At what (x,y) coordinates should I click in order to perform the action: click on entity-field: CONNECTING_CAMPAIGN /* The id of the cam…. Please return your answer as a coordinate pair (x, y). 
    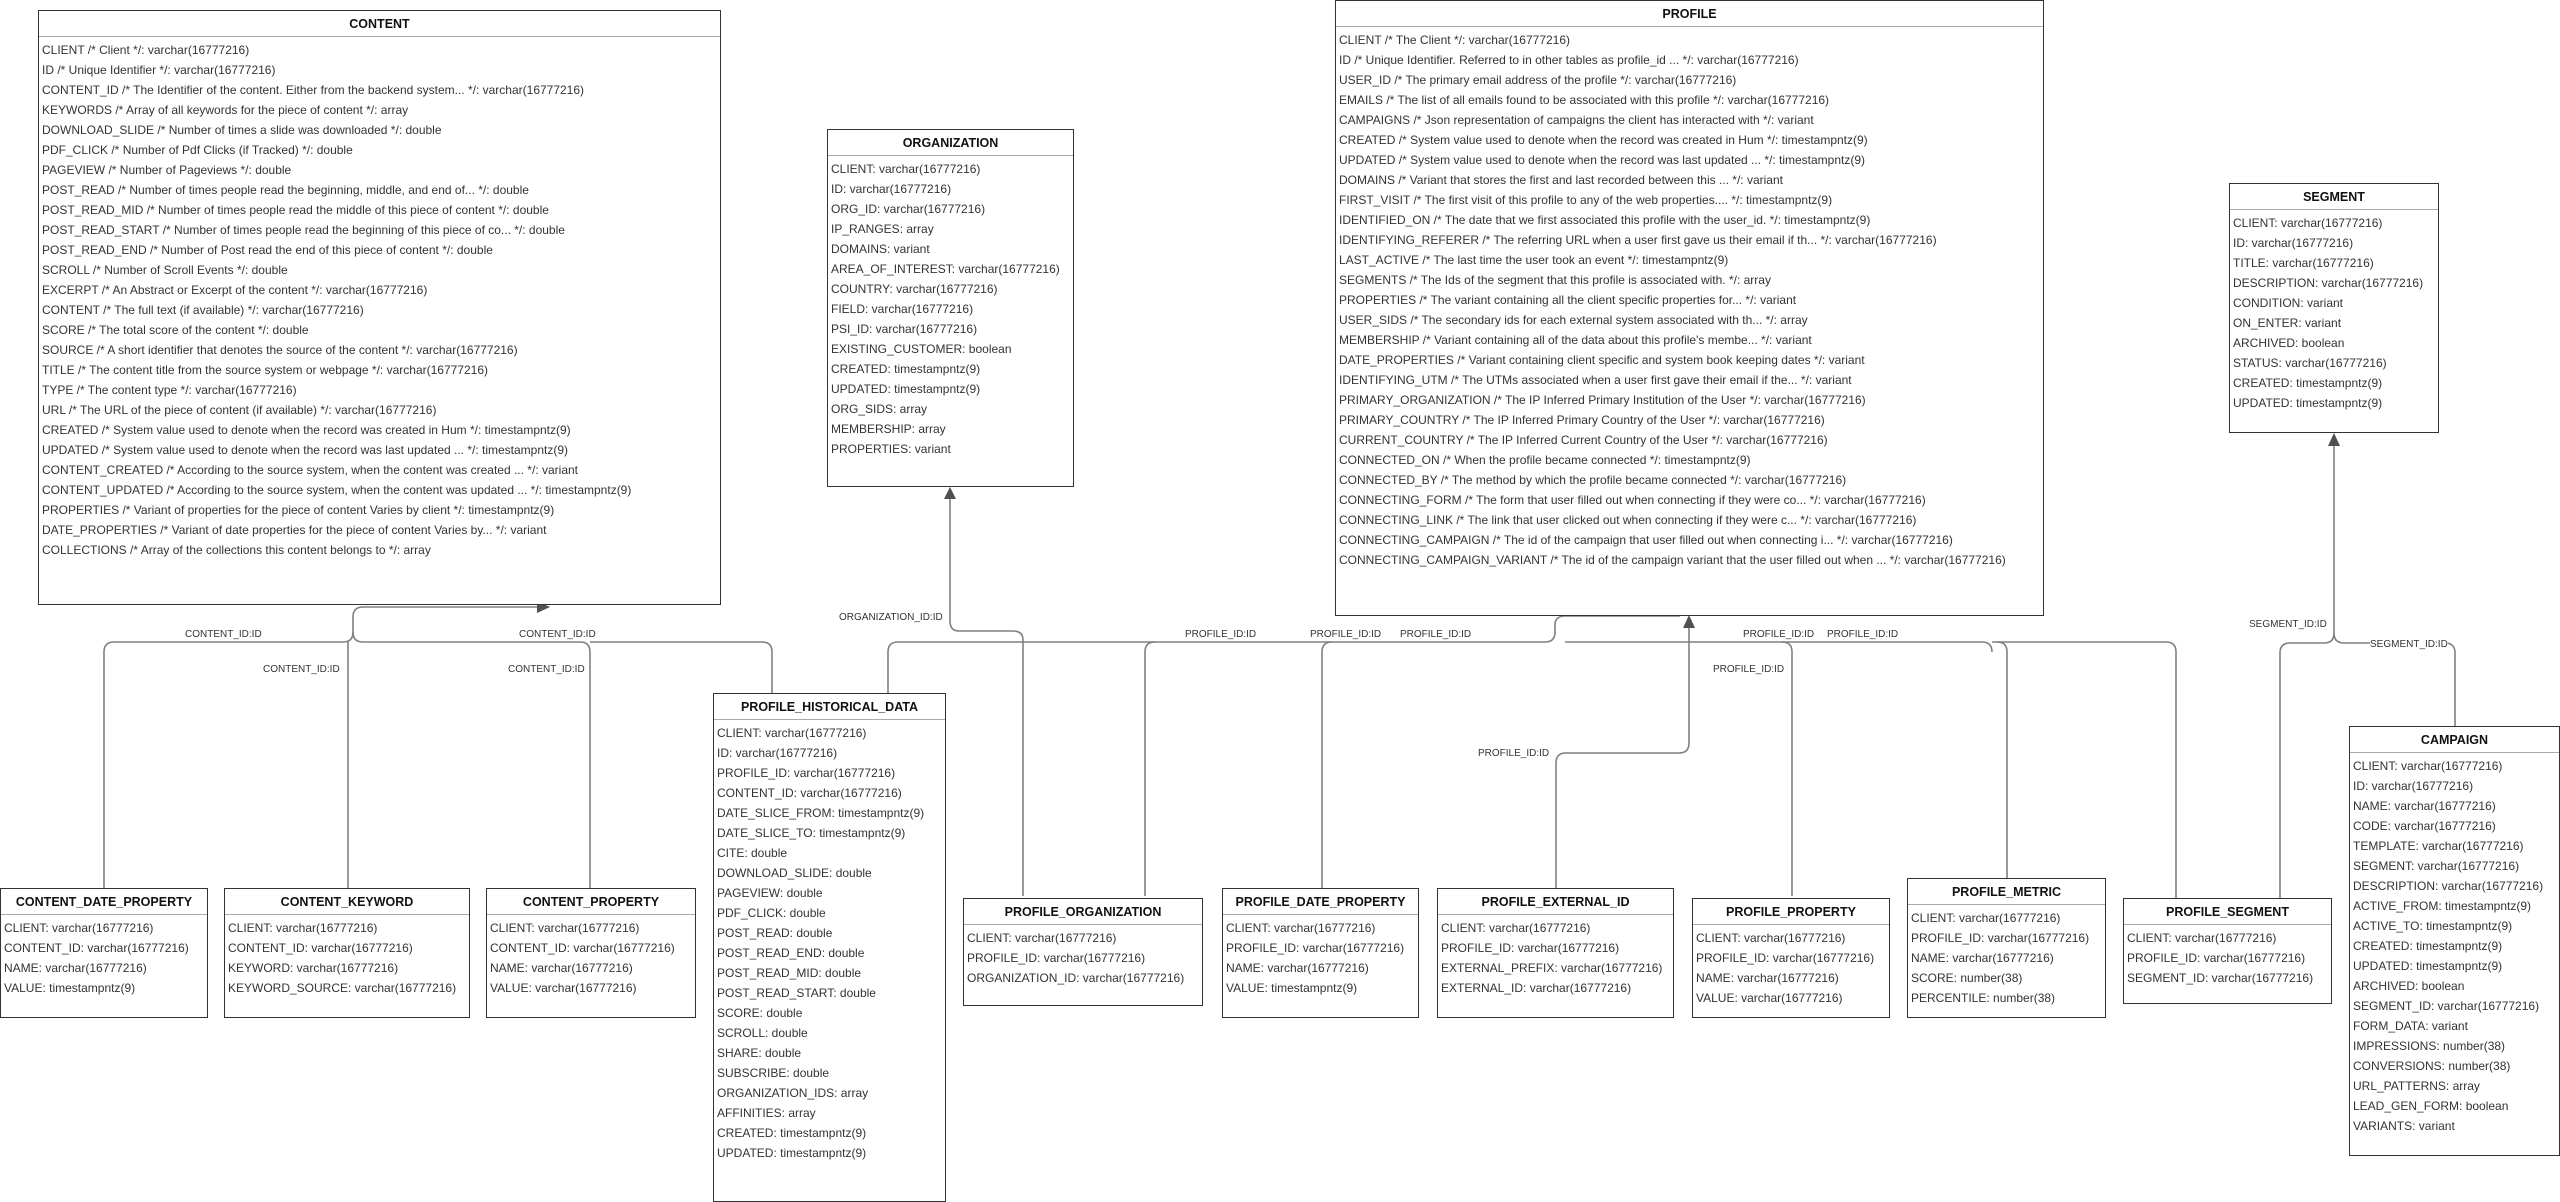
    Looking at the image, I should click on (1646, 540).